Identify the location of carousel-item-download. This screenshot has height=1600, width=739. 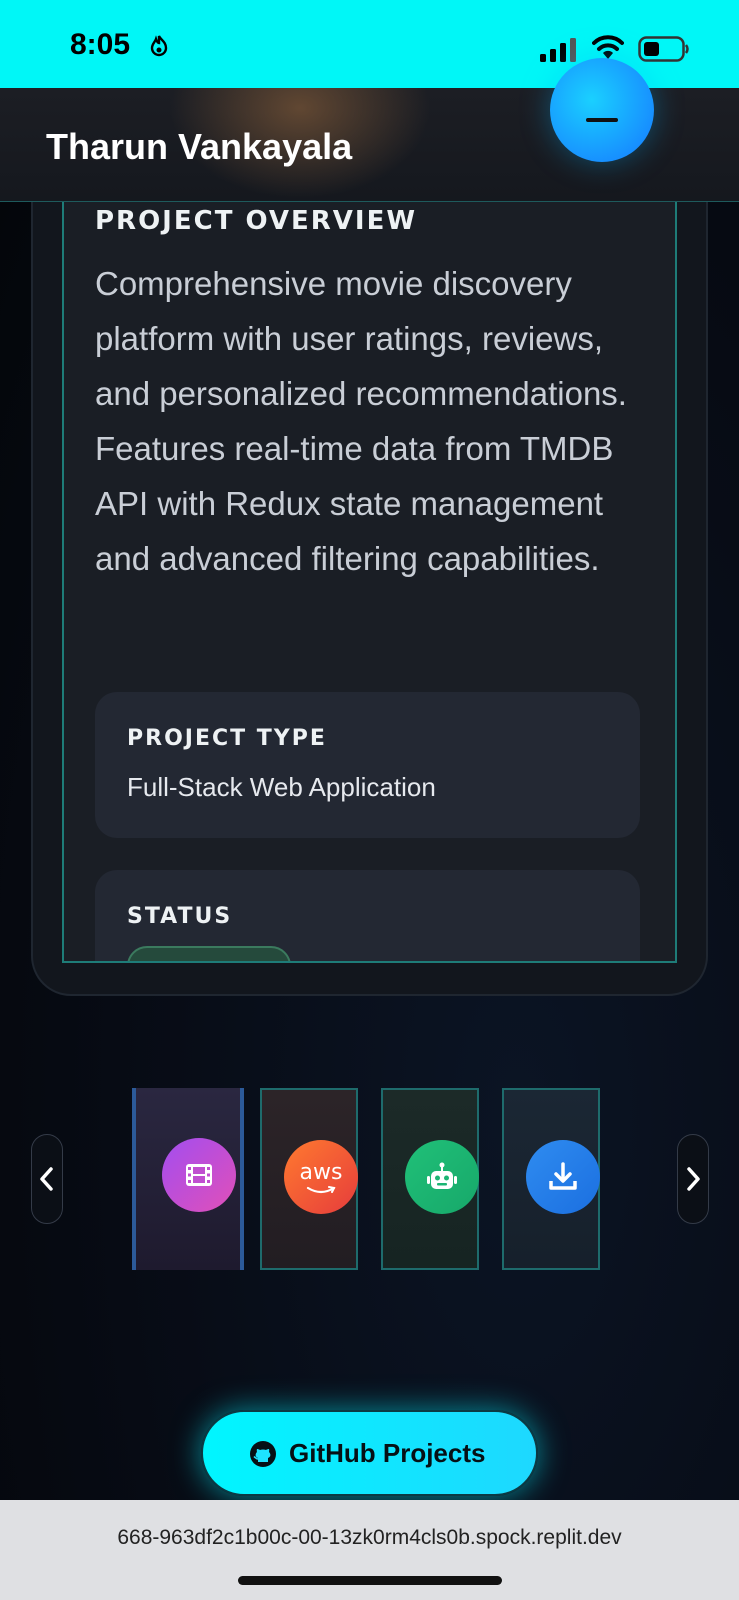
(551, 1179).